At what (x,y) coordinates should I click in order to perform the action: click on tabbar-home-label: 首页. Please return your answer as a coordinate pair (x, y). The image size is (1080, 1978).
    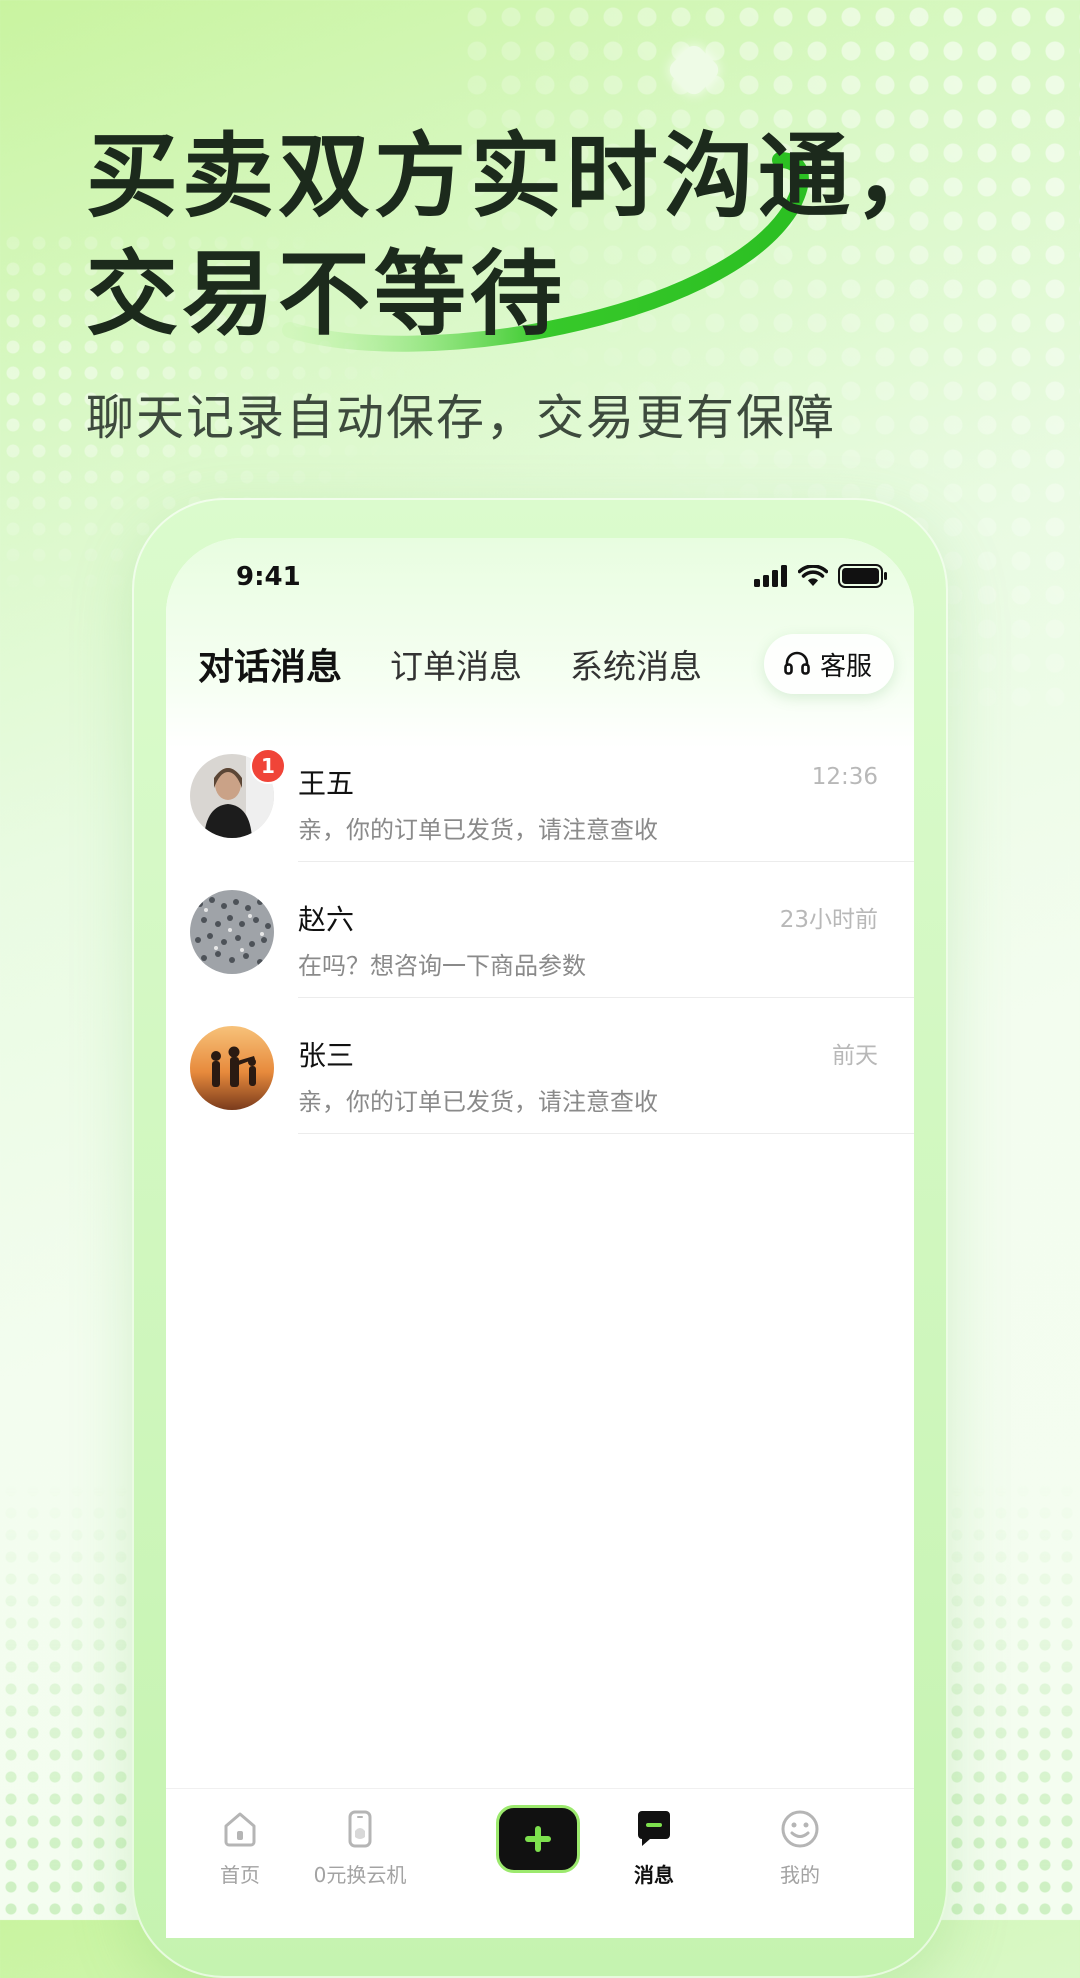
    Looking at the image, I should click on (240, 1875).